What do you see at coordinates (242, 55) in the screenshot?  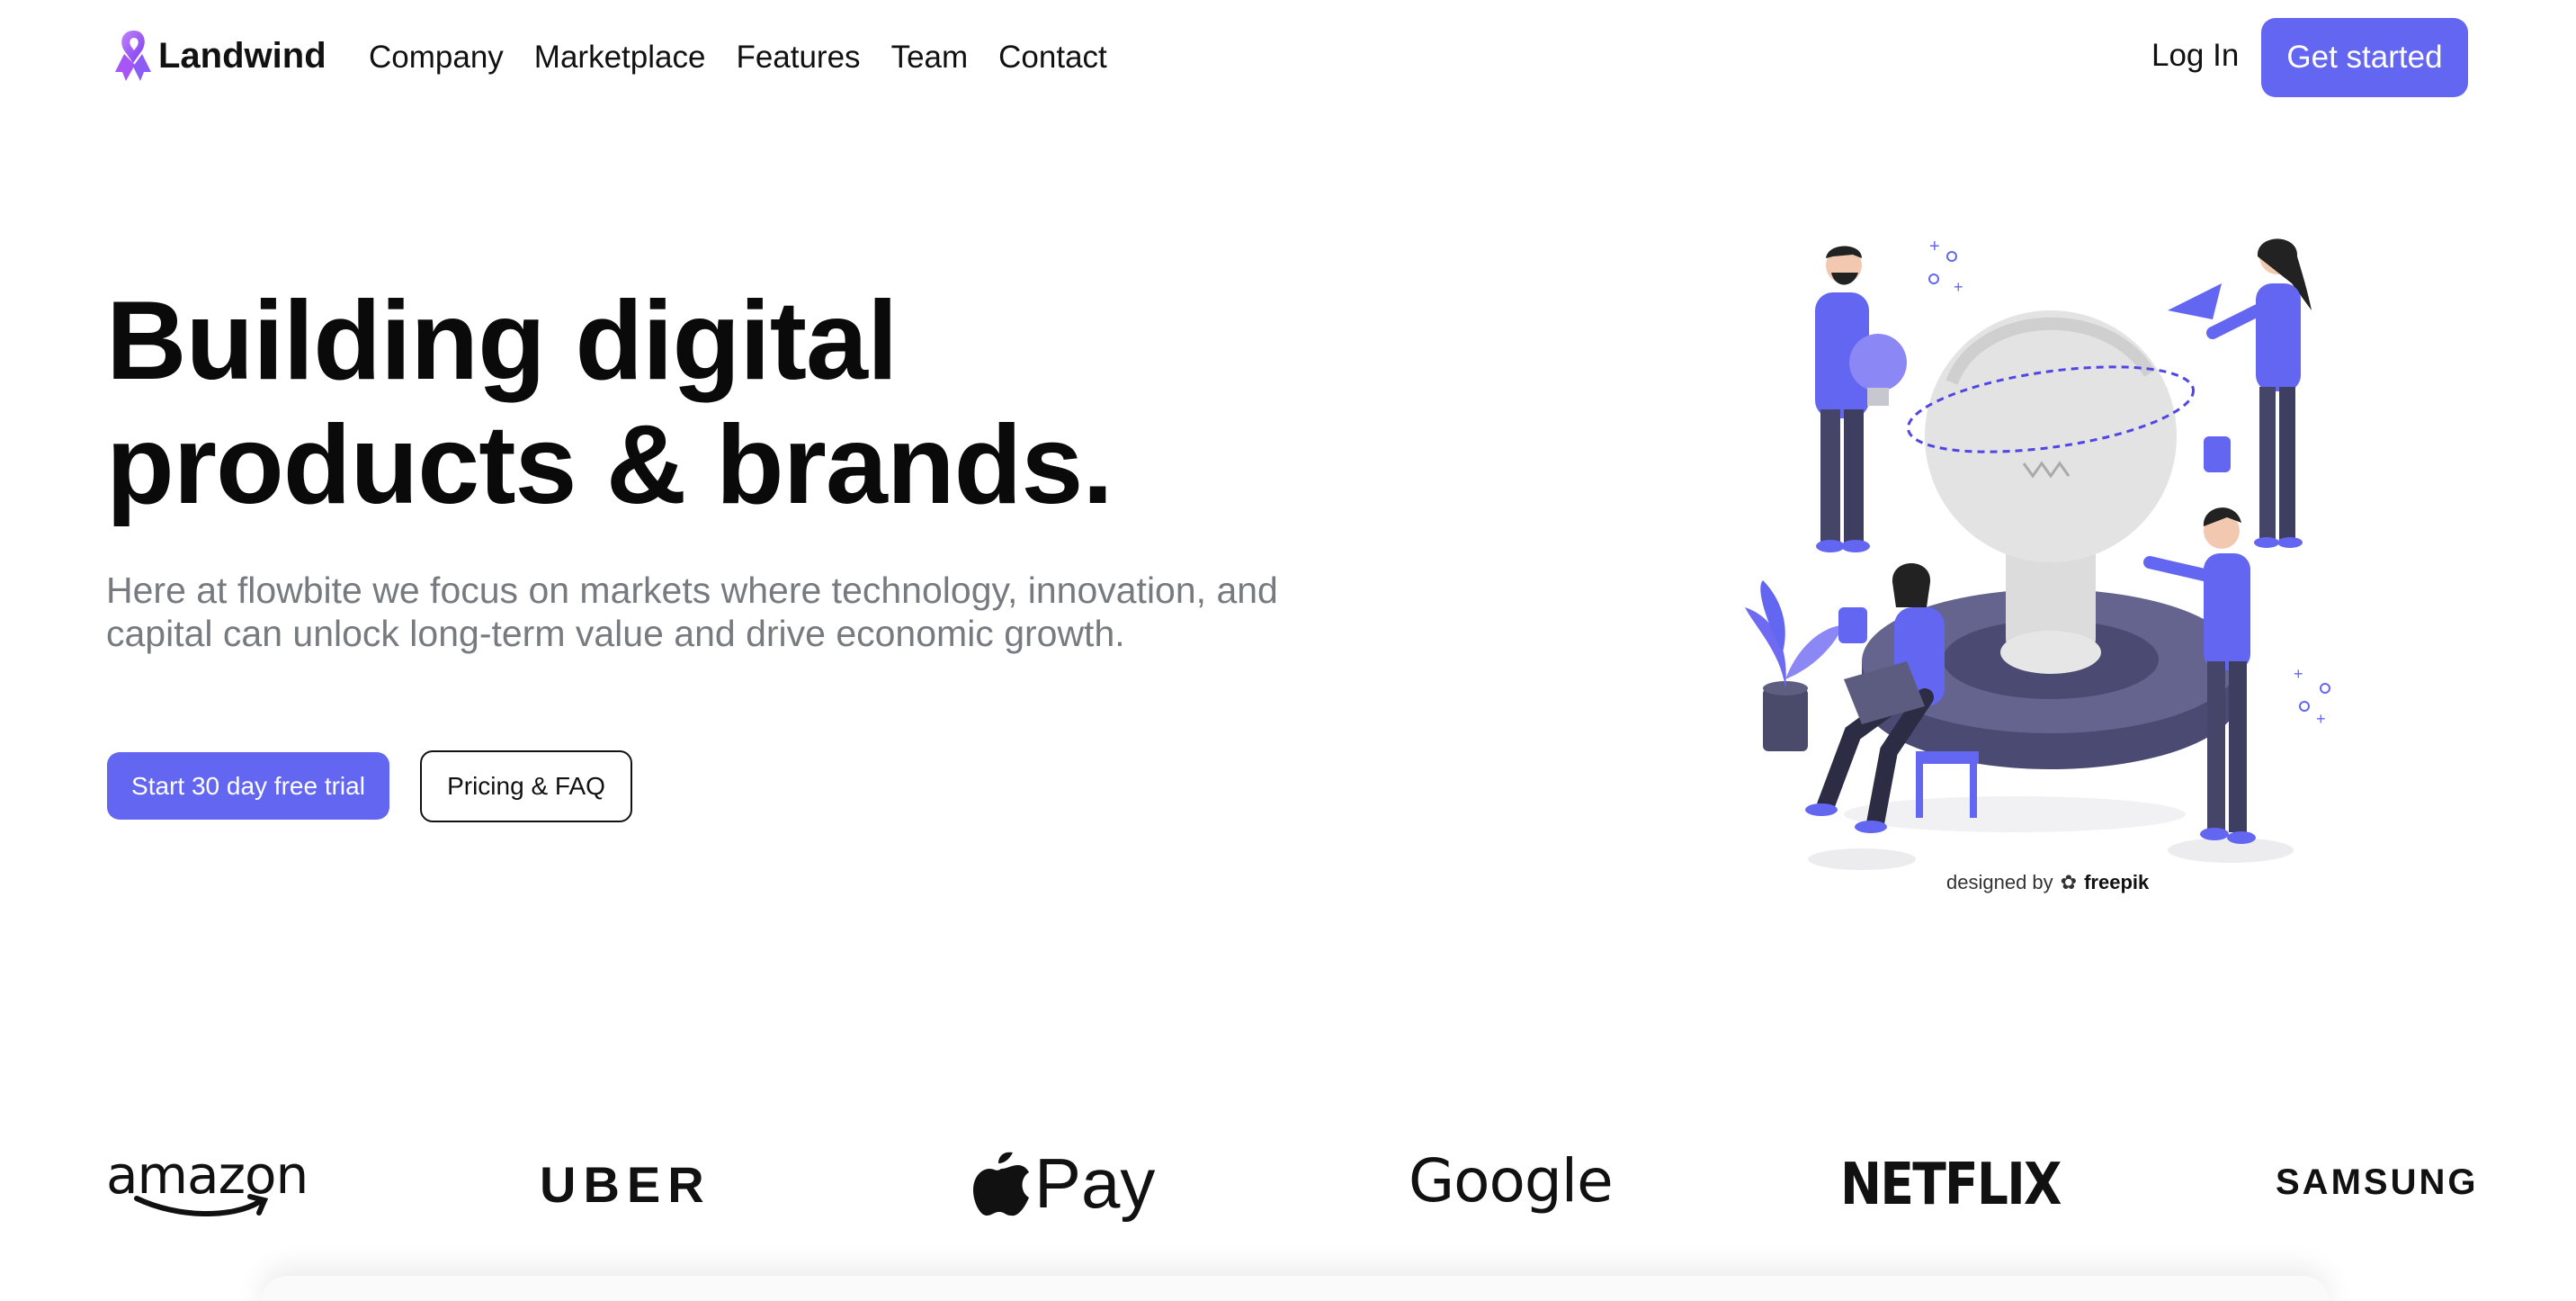 I see `brand-name: Landwind` at bounding box center [242, 55].